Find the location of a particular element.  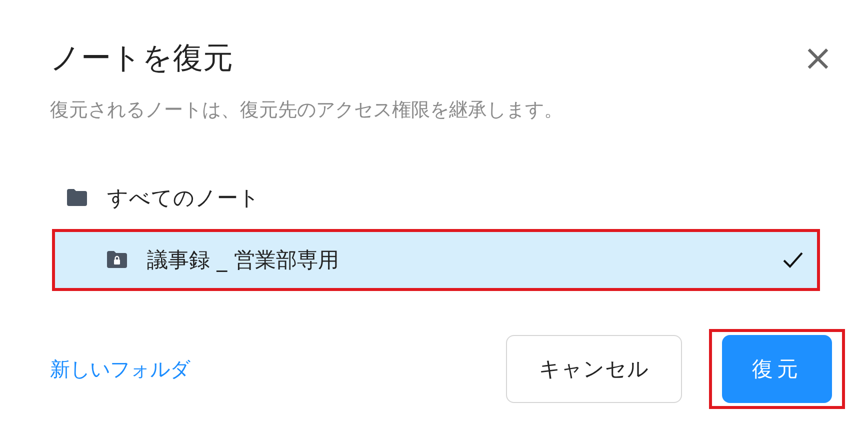

folder-row: 議事録 _ 営業部専用 is located at coordinates (436, 260).